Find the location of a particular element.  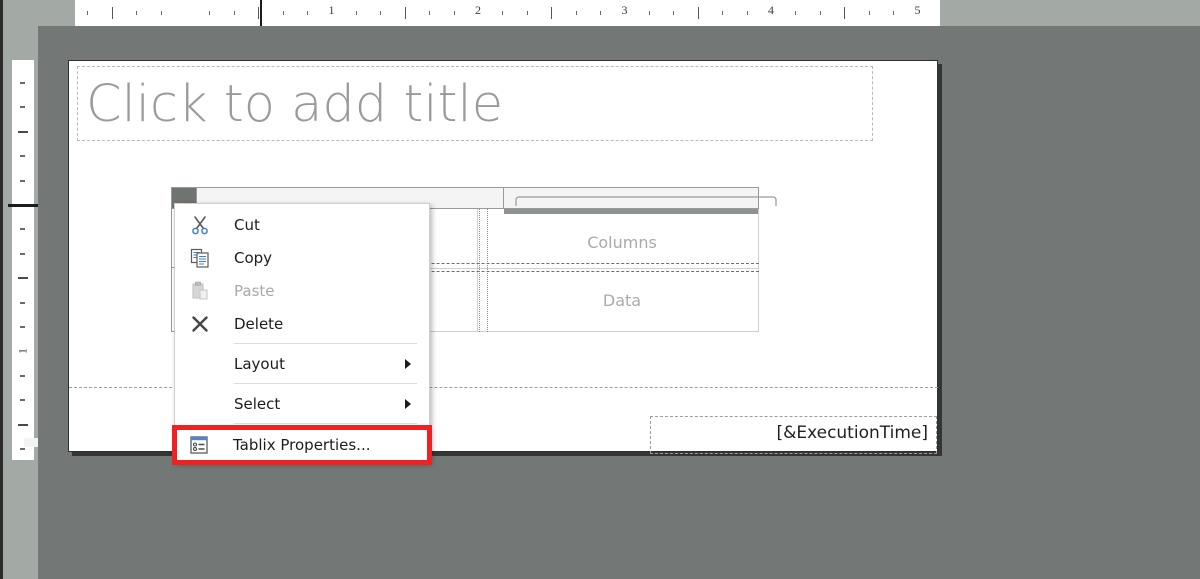

properties-icon is located at coordinates (199, 445).